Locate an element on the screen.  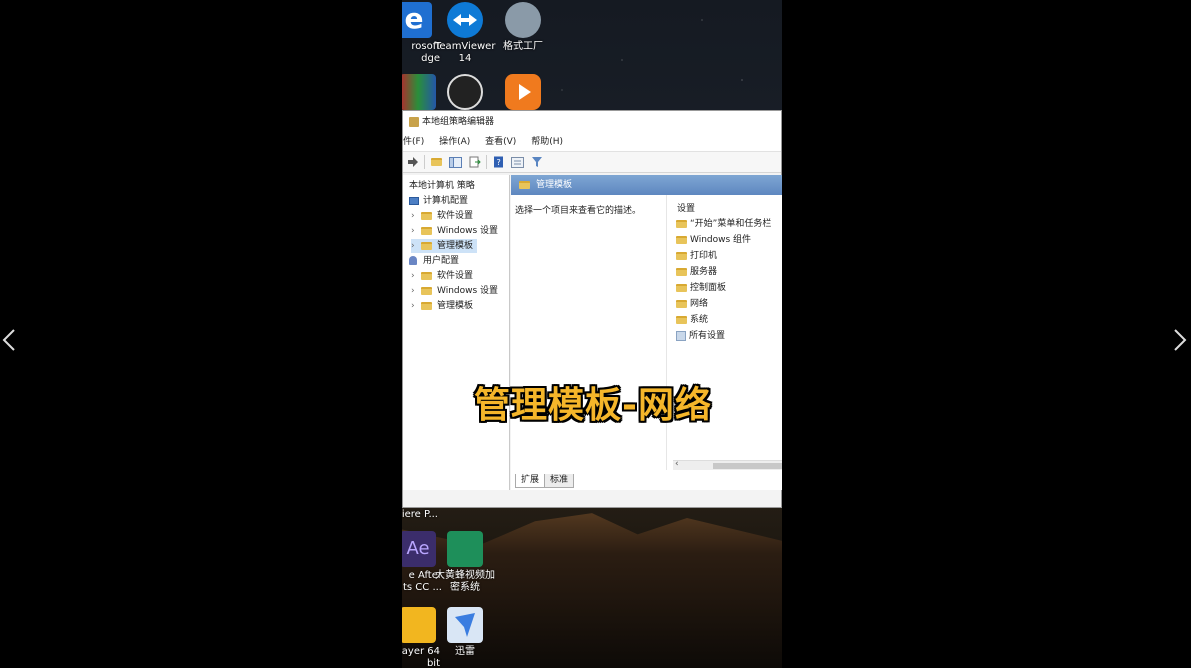
forward-button is located at coordinates (412, 162).